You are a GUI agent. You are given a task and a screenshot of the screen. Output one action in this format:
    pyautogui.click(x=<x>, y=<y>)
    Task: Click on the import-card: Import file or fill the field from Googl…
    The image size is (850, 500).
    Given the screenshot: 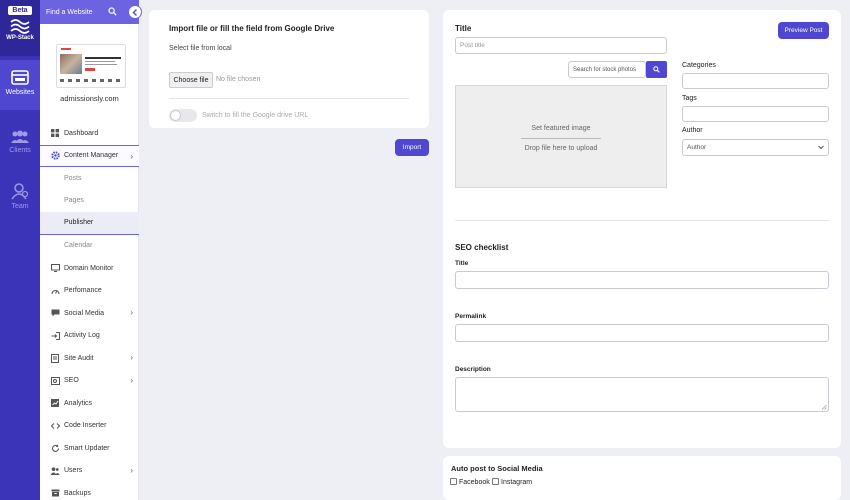 What is the action you would take?
    pyautogui.click(x=289, y=69)
    